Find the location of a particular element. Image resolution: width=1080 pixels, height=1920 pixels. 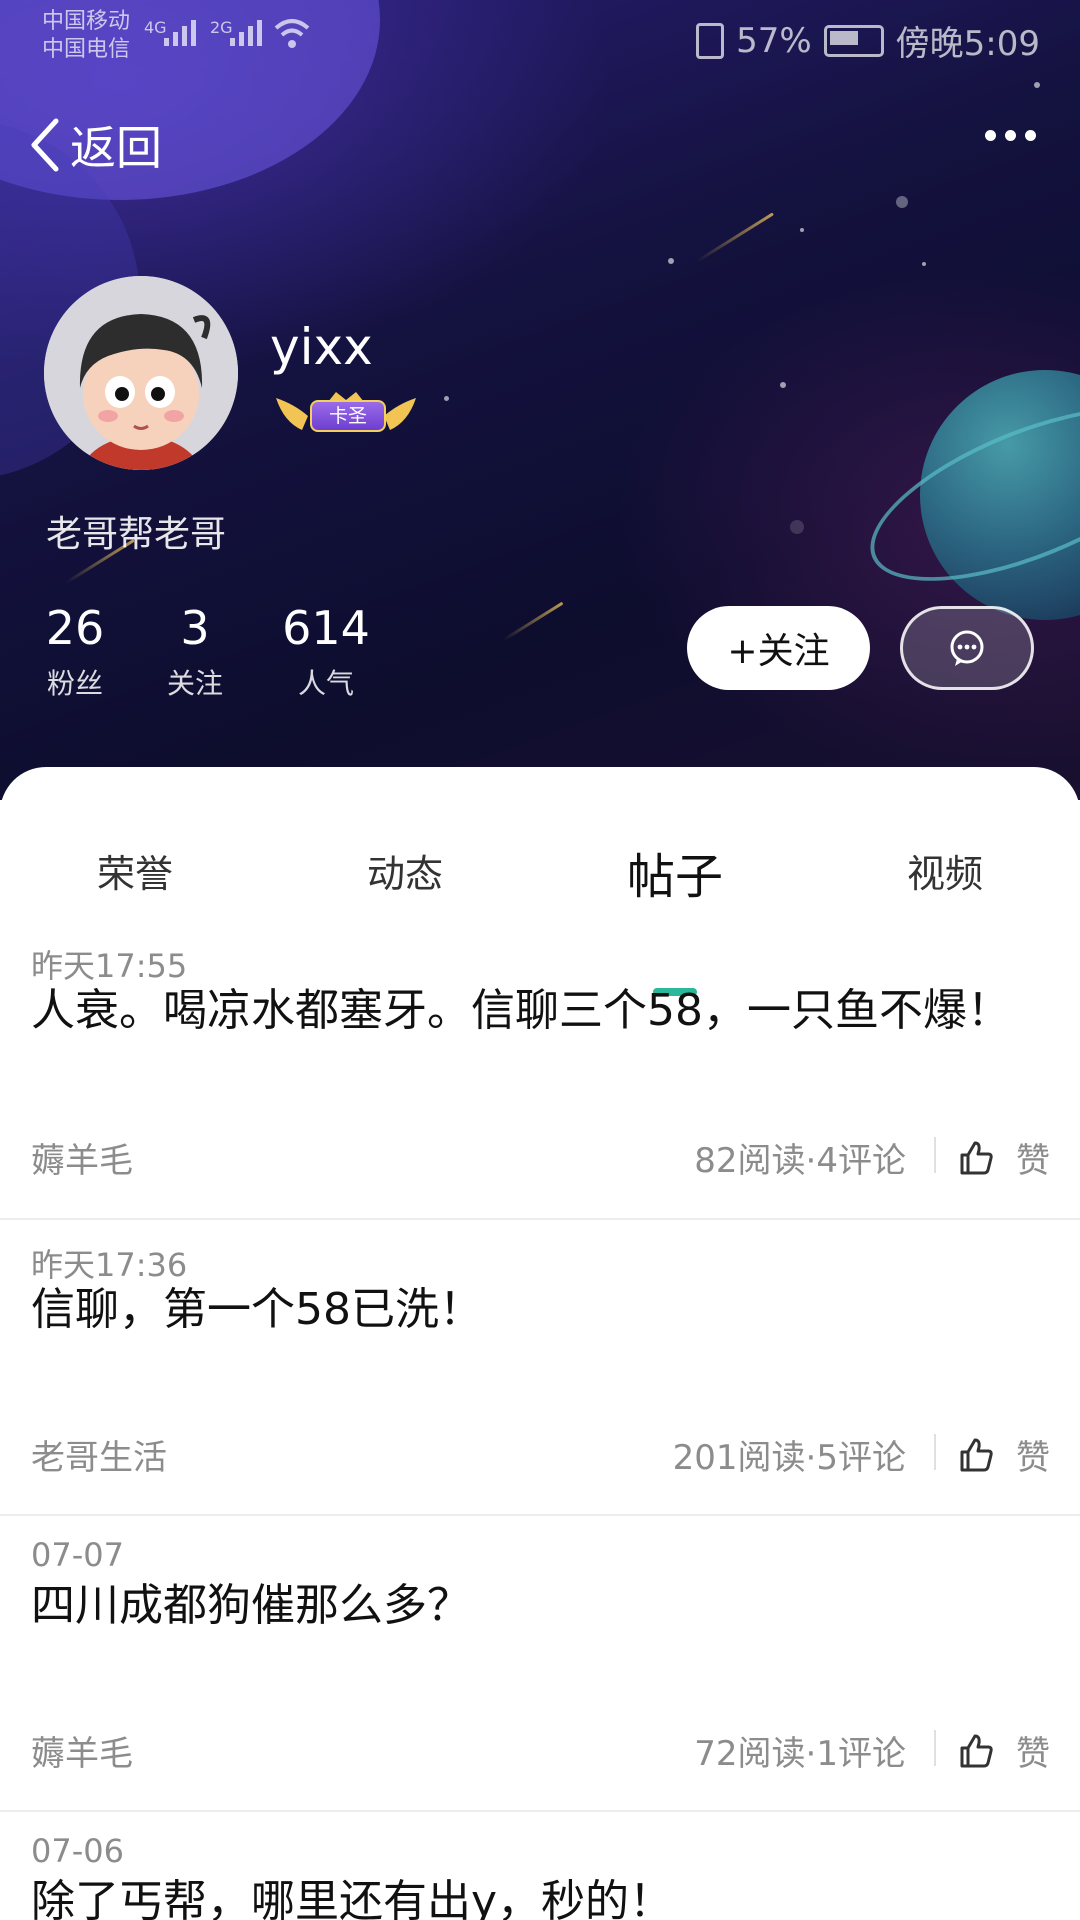

message-button is located at coordinates (967, 648).